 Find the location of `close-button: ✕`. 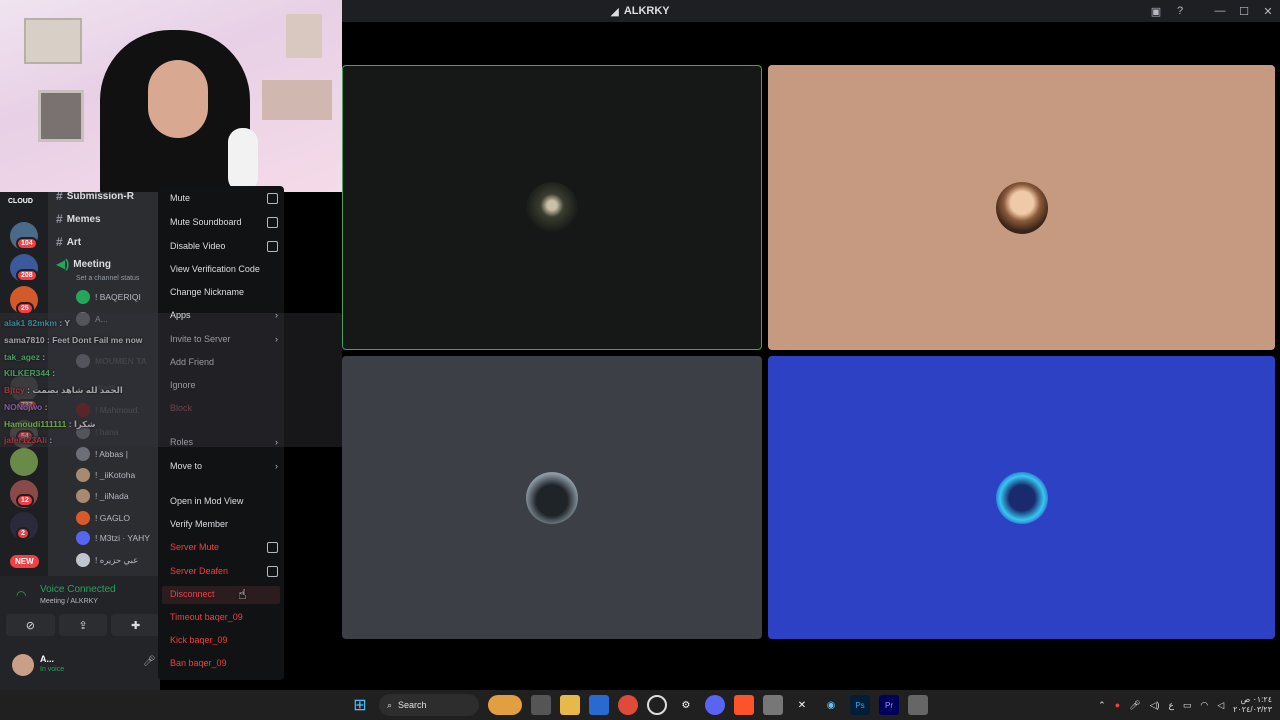

close-button: ✕ is located at coordinates (1268, 11).